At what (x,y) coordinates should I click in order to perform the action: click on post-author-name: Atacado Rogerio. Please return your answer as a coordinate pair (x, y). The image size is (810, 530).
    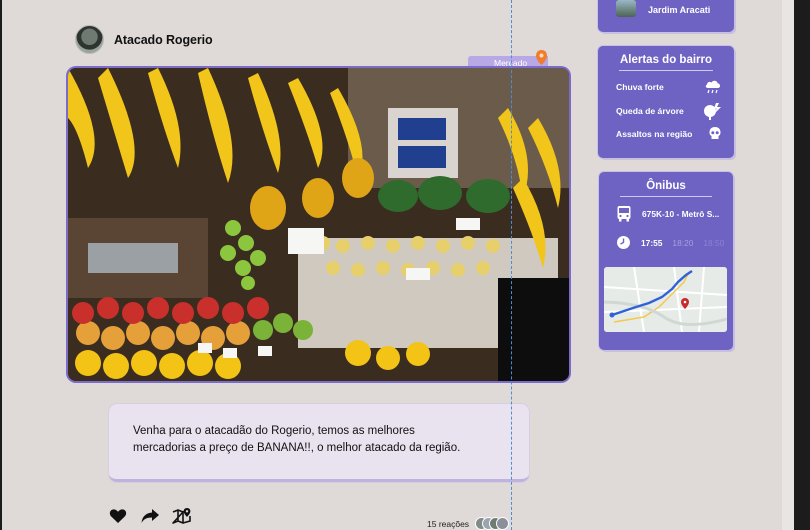
    Looking at the image, I should click on (163, 40).